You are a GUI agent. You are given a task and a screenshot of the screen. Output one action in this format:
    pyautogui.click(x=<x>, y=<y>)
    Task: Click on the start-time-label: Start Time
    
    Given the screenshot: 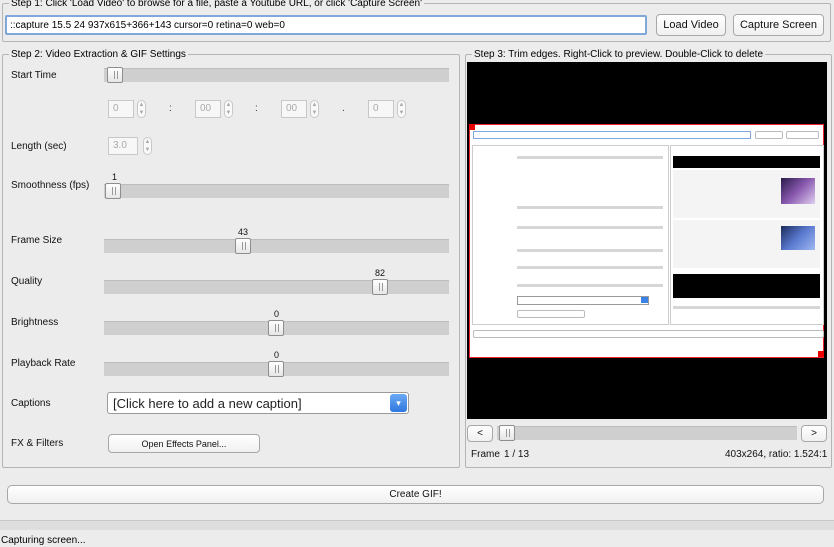 What is the action you would take?
    pyautogui.click(x=34, y=75)
    